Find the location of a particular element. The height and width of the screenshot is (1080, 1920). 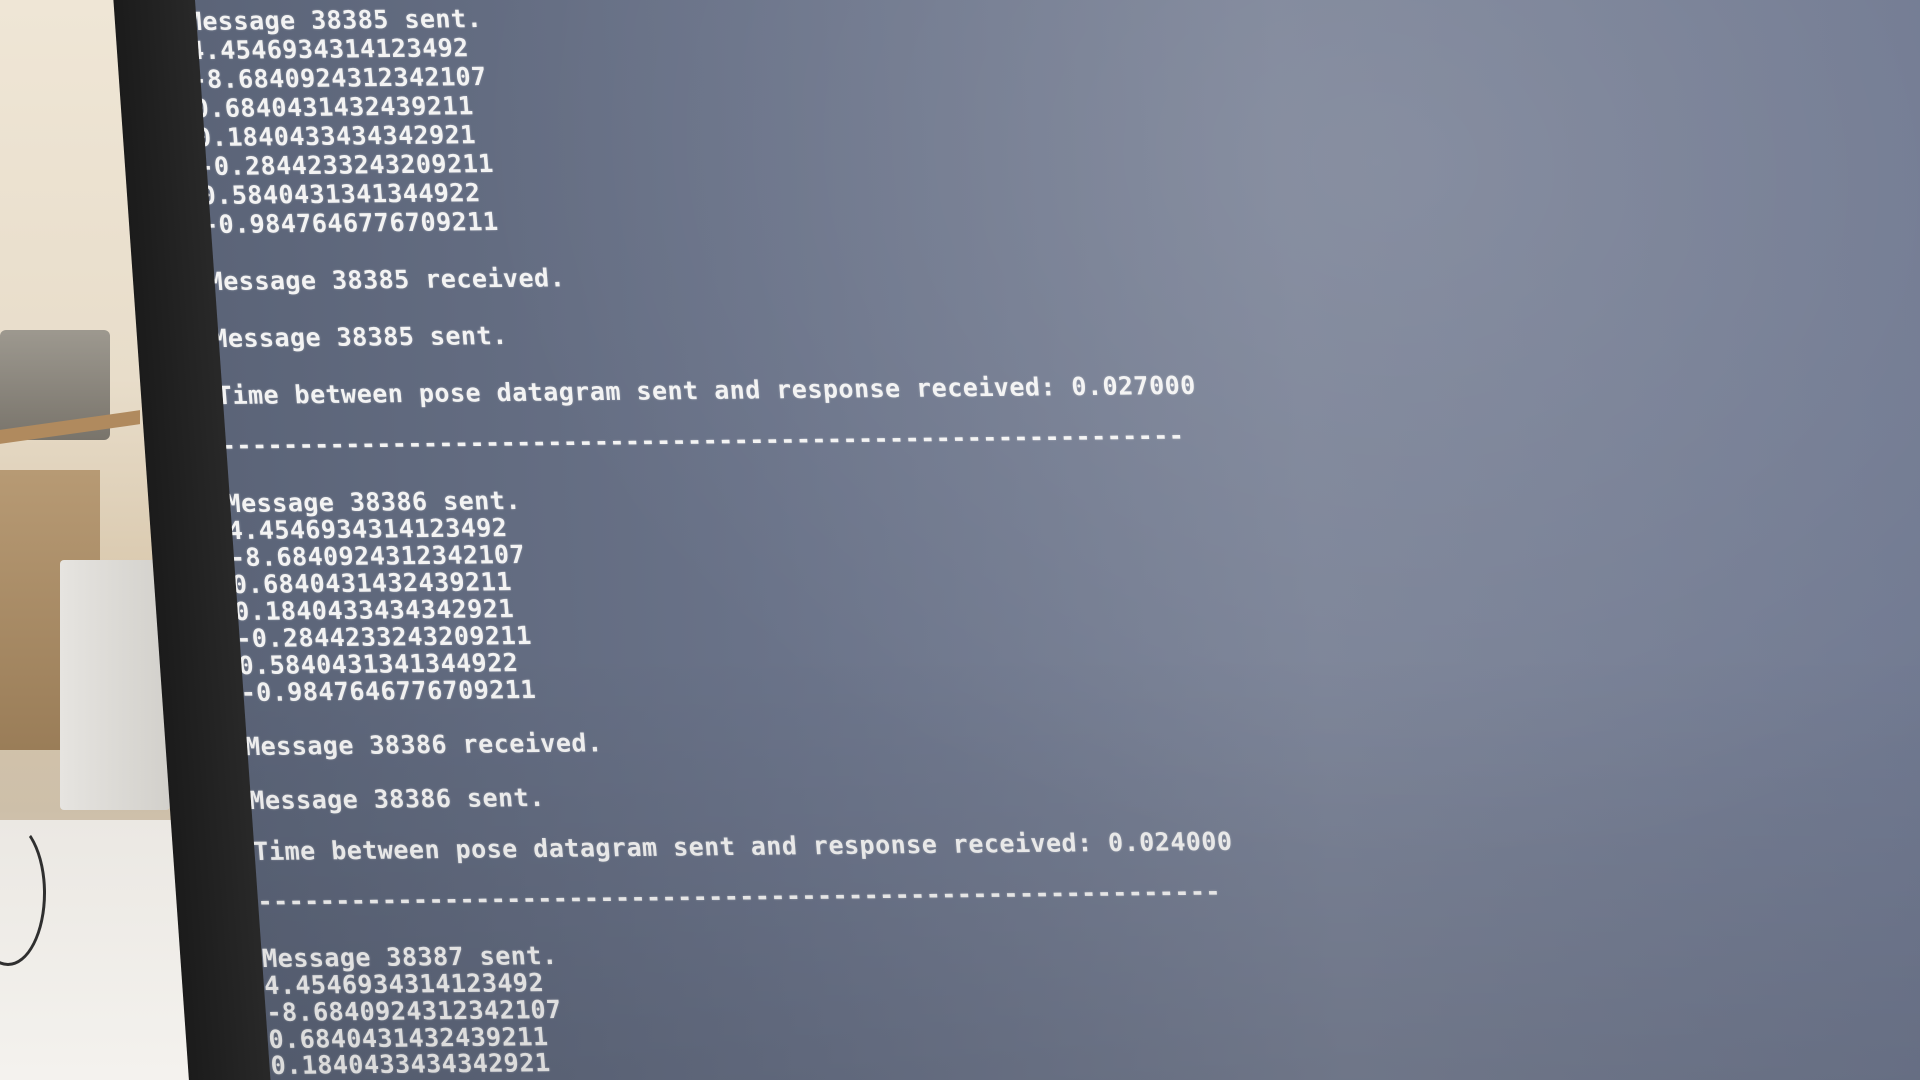

computer-case is located at coordinates (115, 685).